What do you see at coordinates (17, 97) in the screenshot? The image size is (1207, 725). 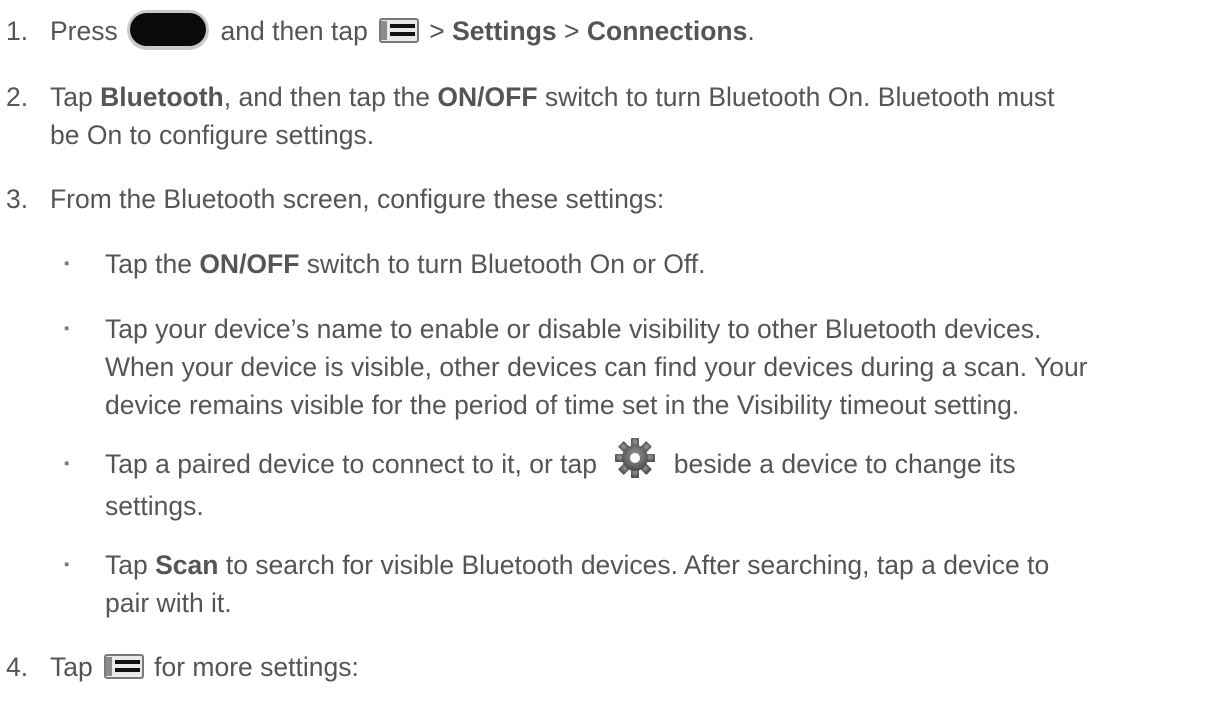 I see `step-number: 2.` at bounding box center [17, 97].